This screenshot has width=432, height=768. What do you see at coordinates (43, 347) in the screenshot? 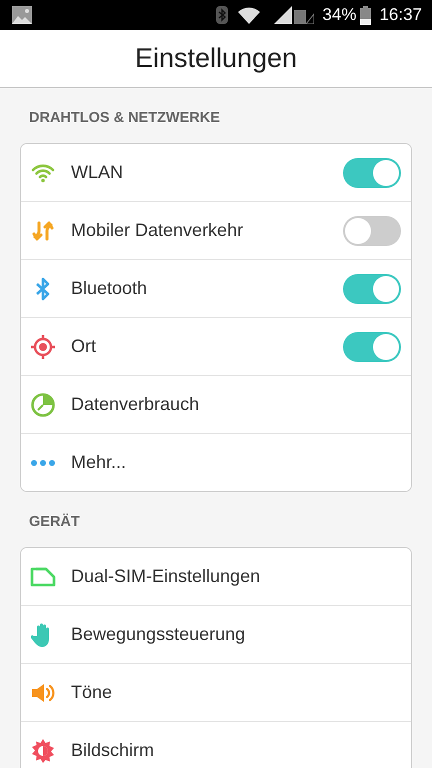
I see `target-icon` at bounding box center [43, 347].